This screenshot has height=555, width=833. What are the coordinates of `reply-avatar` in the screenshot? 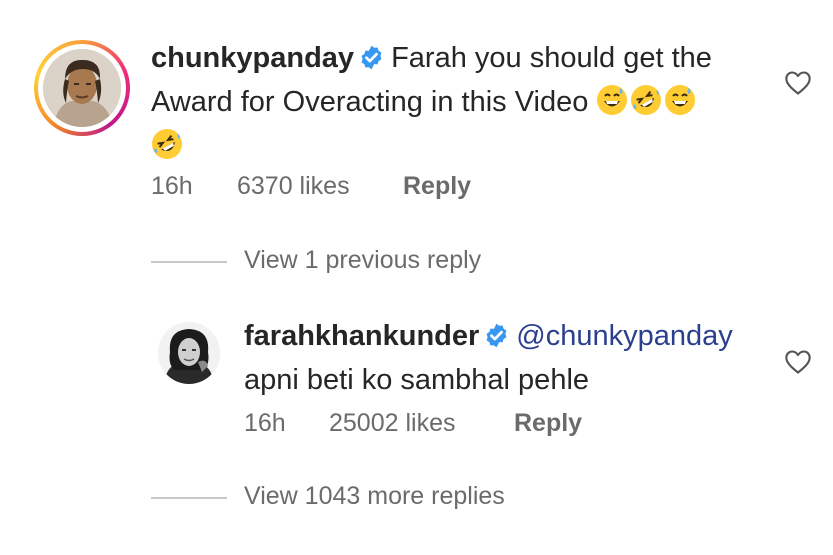 It's located at (189, 353).